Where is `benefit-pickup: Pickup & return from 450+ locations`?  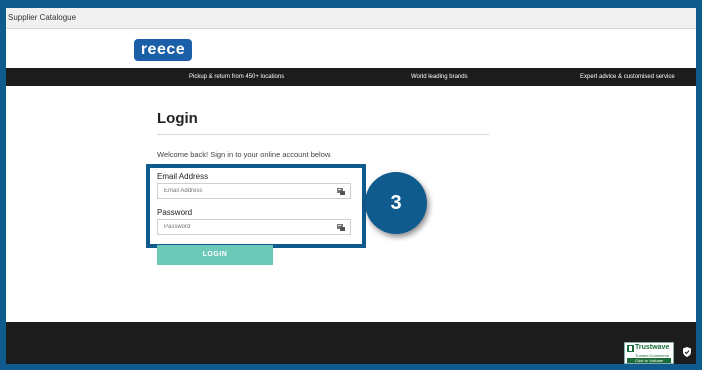 benefit-pickup: Pickup & return from 450+ locations is located at coordinates (237, 77).